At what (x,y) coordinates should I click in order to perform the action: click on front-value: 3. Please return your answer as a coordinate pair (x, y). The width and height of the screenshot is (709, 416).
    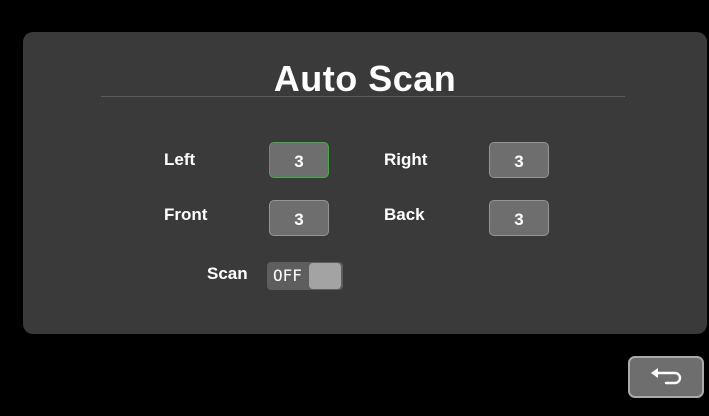
    Looking at the image, I should click on (299, 219).